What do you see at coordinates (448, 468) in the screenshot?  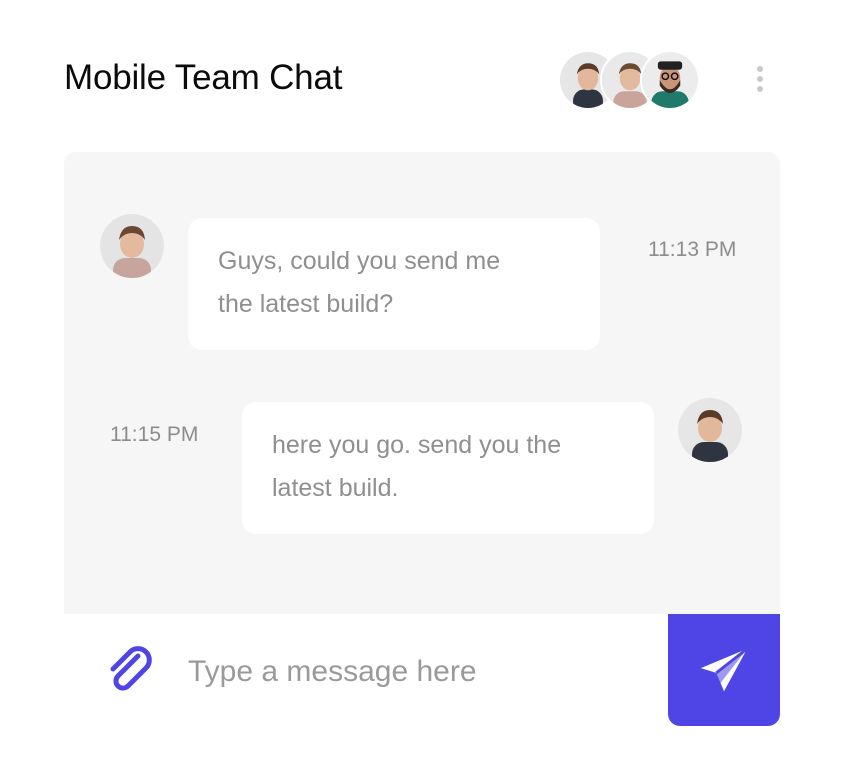 I see `message-bubble-right: here you go. send you the latest build.` at bounding box center [448, 468].